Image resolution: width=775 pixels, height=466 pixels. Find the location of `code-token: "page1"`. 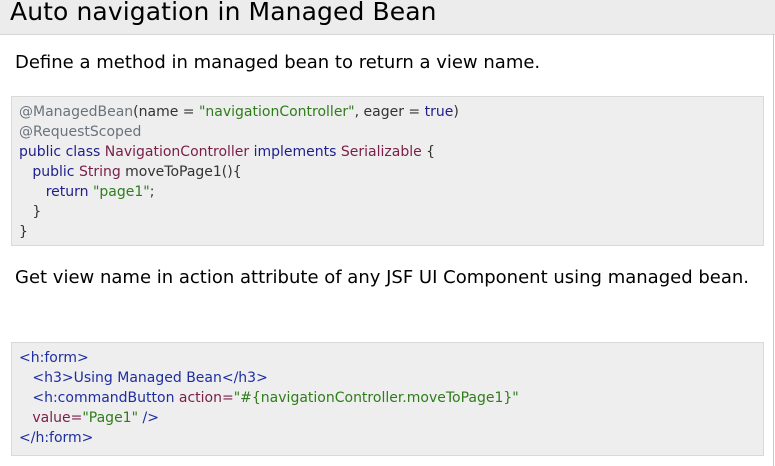

code-token: "page1" is located at coordinates (121, 192).